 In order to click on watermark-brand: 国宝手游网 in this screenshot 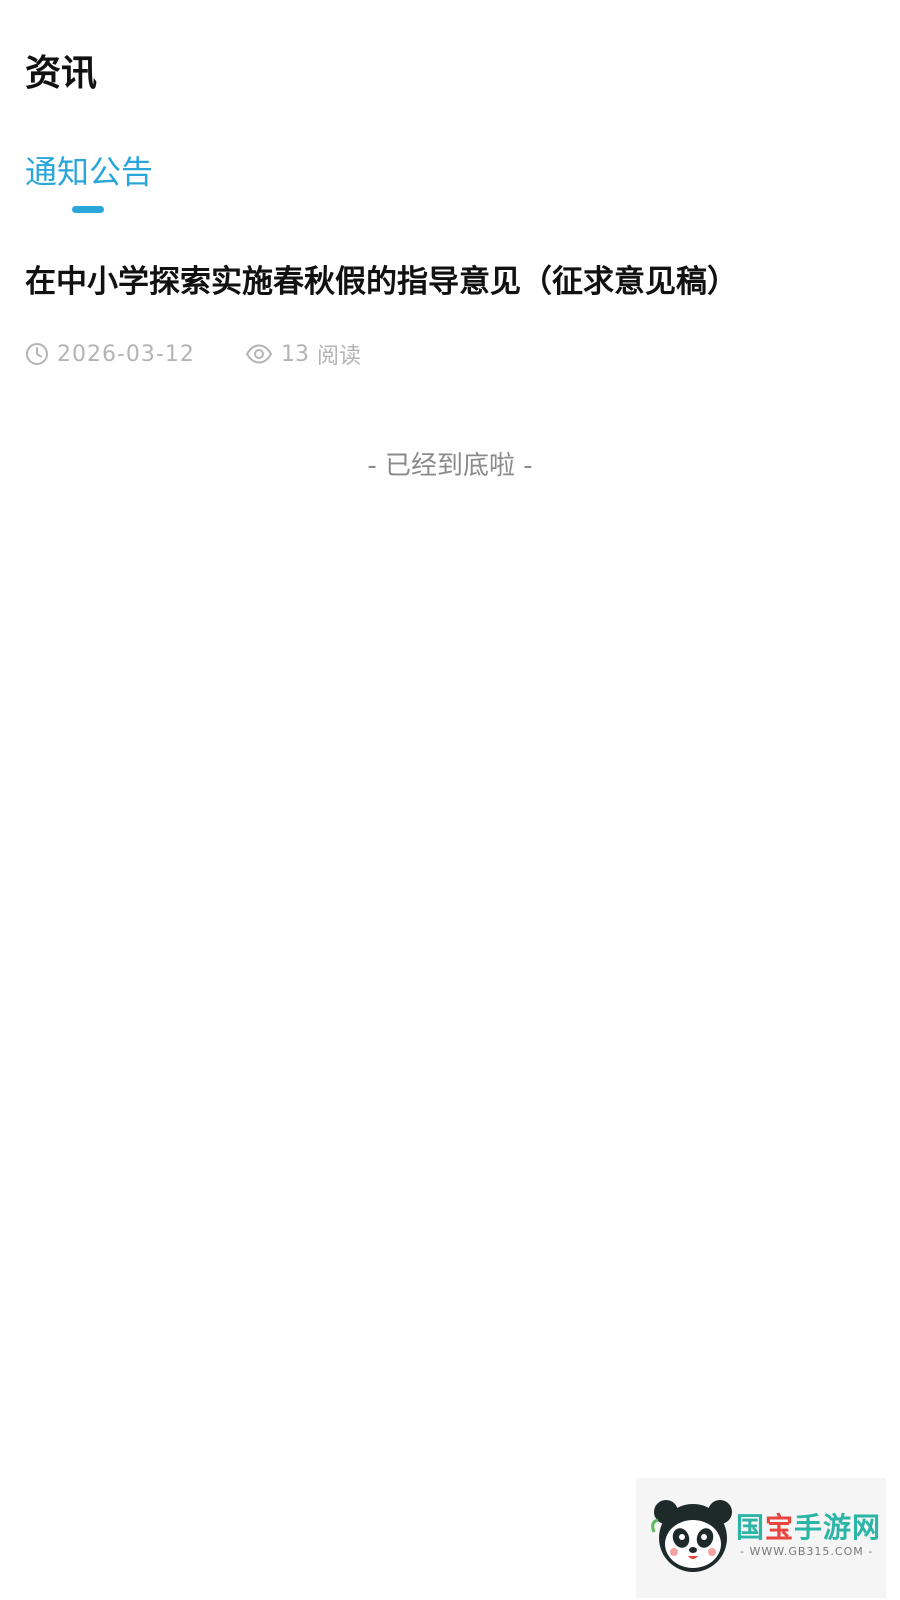, I will do `click(809, 1527)`.